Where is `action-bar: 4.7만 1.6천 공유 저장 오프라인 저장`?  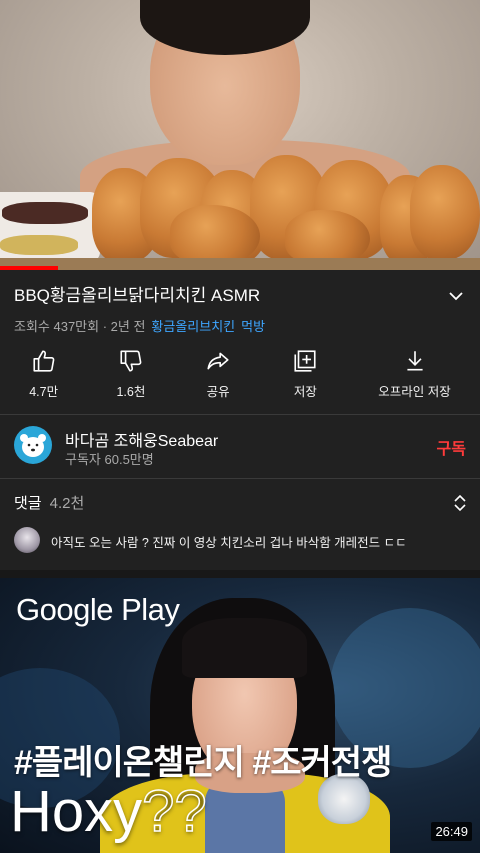
action-bar: 4.7만 1.6천 공유 저장 오프라인 저장 is located at coordinates (240, 376).